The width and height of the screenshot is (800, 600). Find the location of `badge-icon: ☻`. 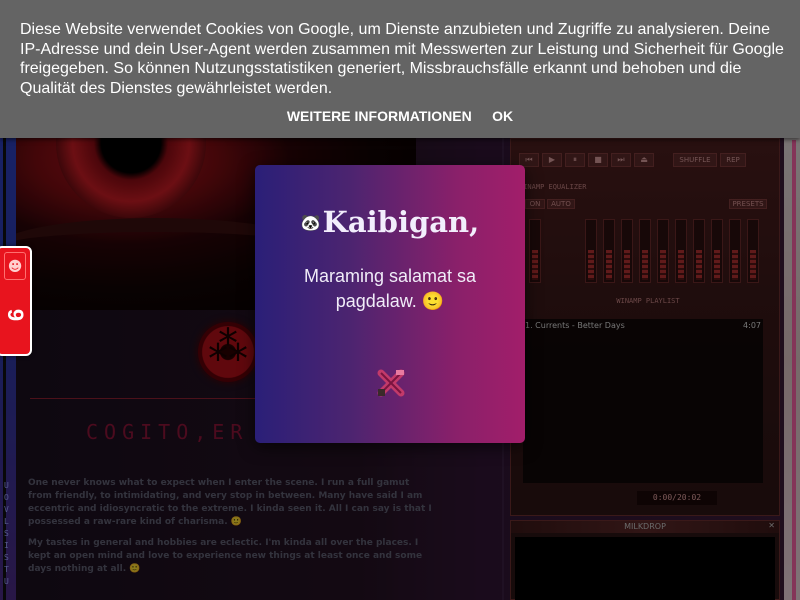

badge-icon: ☻ is located at coordinates (15, 266).